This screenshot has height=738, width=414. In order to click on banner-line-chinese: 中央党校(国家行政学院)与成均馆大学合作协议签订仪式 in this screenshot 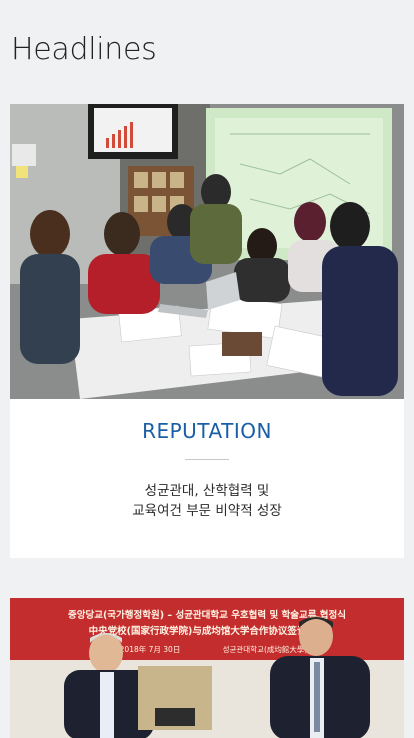, I will do `click(207, 631)`.